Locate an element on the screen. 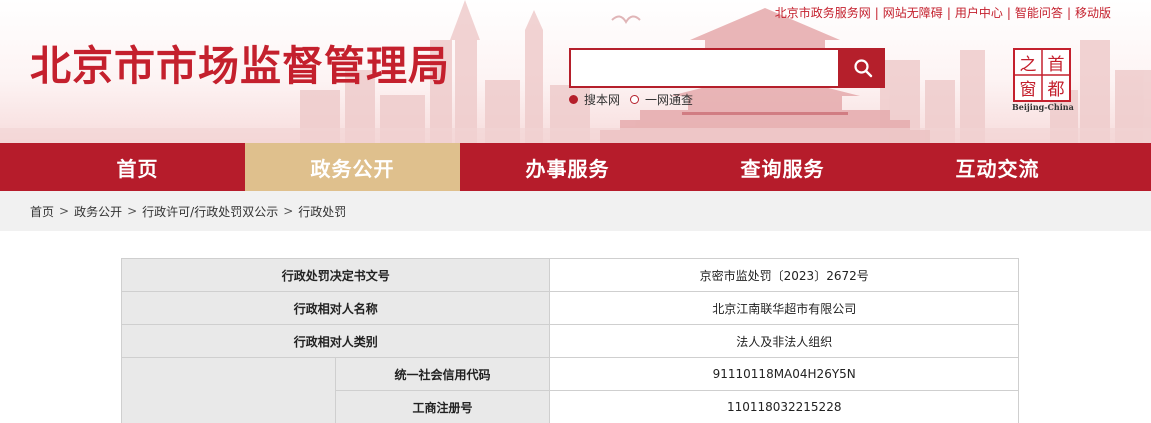 This screenshot has height=423, width=1151. logo-char: 都 is located at coordinates (1056, 90).